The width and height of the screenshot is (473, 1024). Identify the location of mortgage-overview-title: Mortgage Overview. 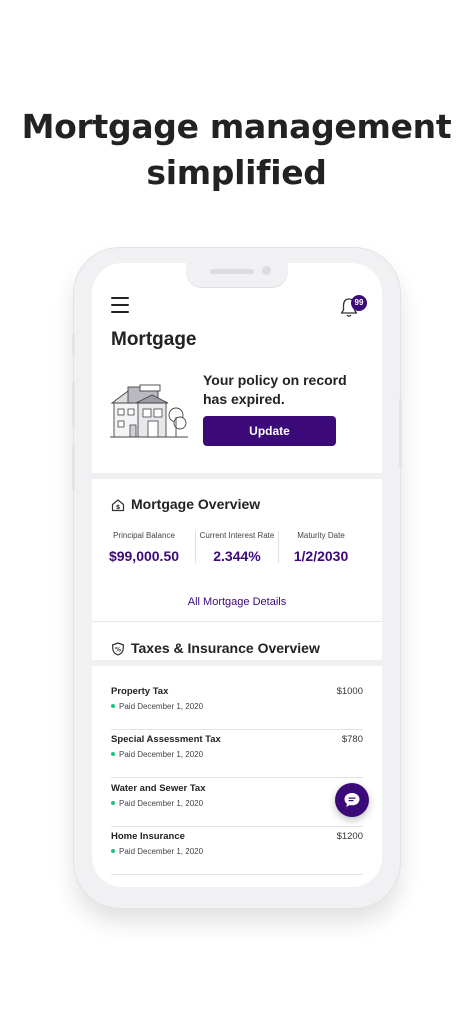
(196, 504).